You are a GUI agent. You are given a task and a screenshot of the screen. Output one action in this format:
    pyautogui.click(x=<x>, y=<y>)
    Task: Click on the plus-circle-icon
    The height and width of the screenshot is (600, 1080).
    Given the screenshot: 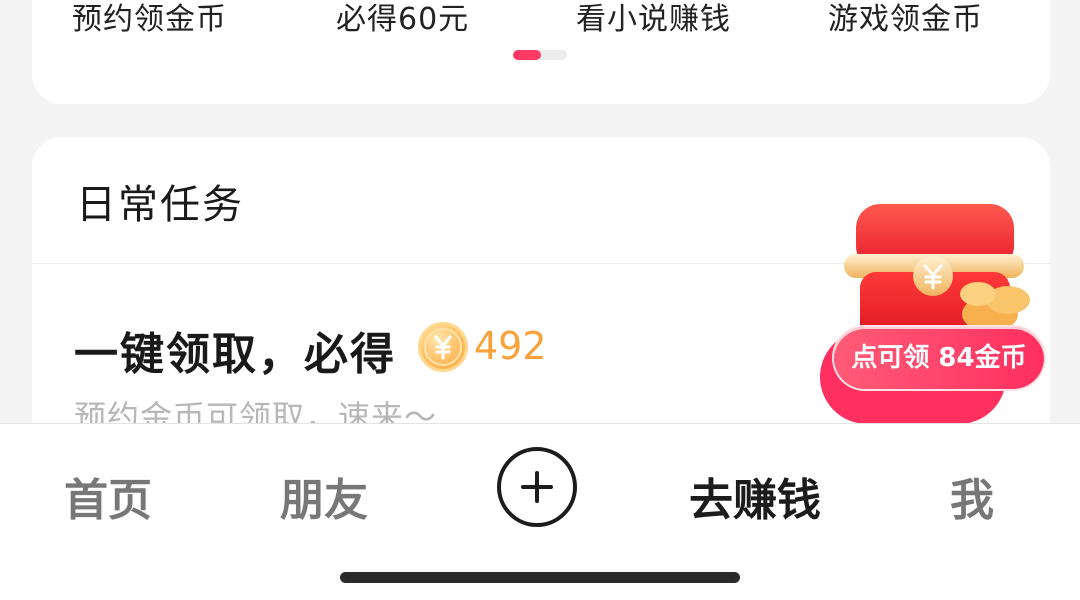 What is the action you would take?
    pyautogui.click(x=537, y=487)
    